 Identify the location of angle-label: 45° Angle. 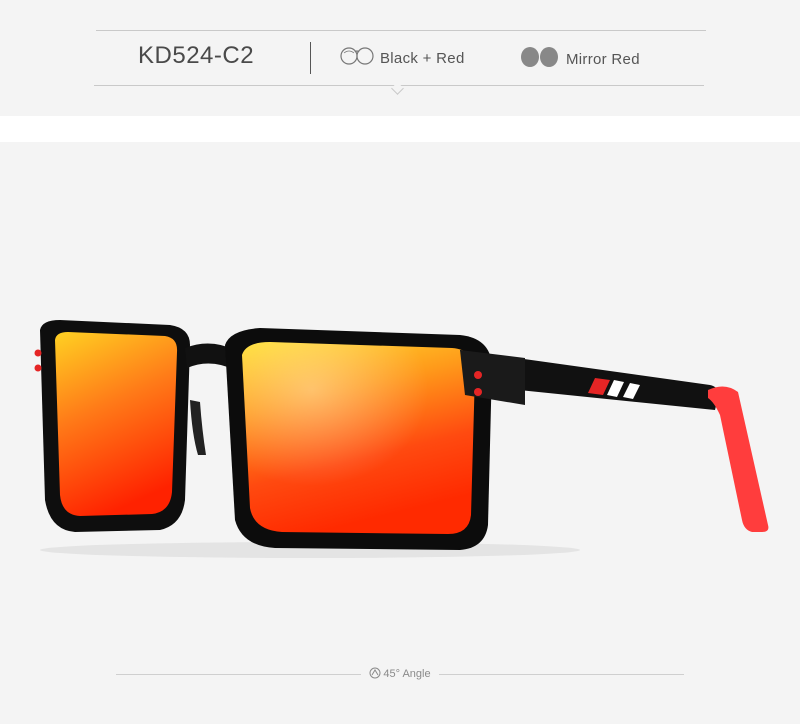
(400, 674).